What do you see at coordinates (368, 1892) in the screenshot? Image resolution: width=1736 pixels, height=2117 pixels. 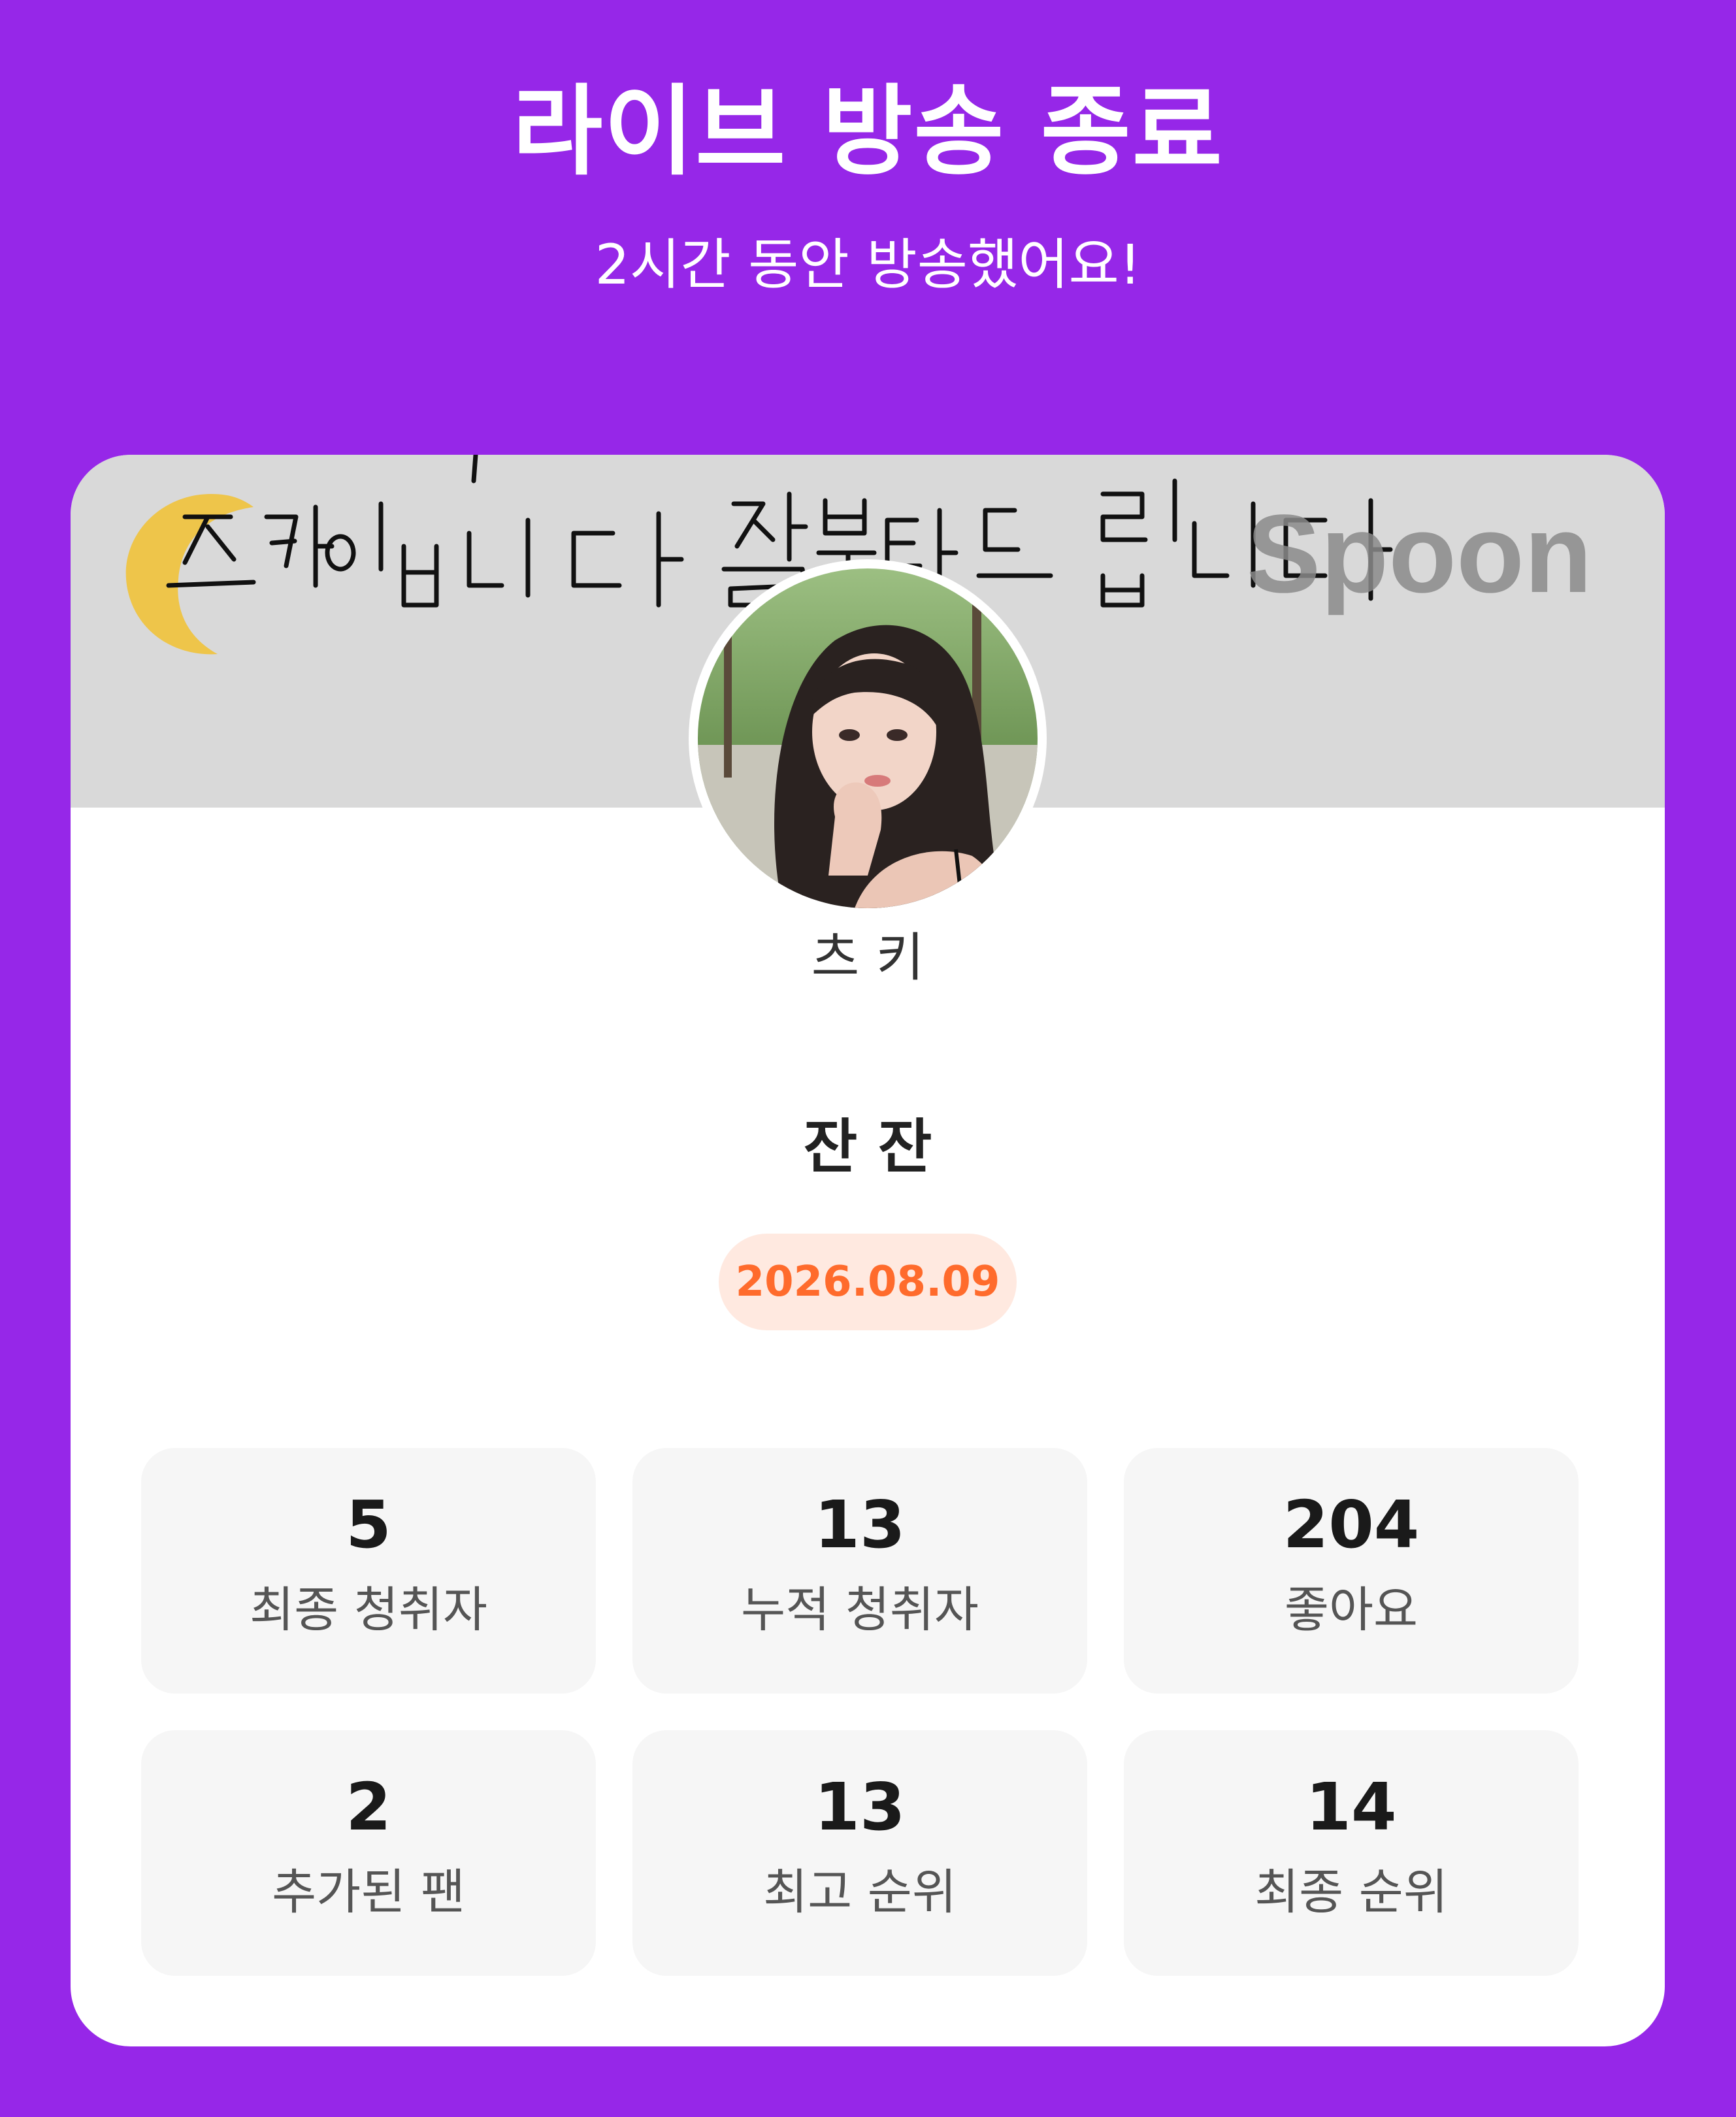 I see `stat-label: 추가된 팬` at bounding box center [368, 1892].